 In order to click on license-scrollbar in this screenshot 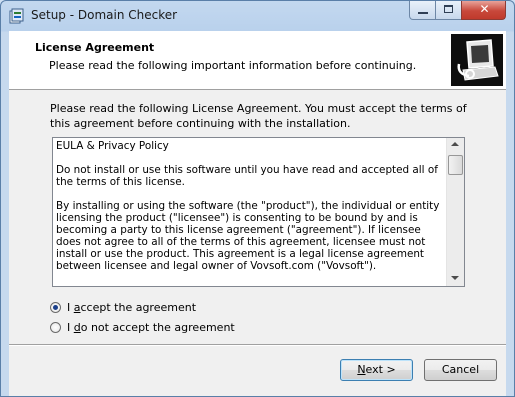, I will do `click(455, 212)`.